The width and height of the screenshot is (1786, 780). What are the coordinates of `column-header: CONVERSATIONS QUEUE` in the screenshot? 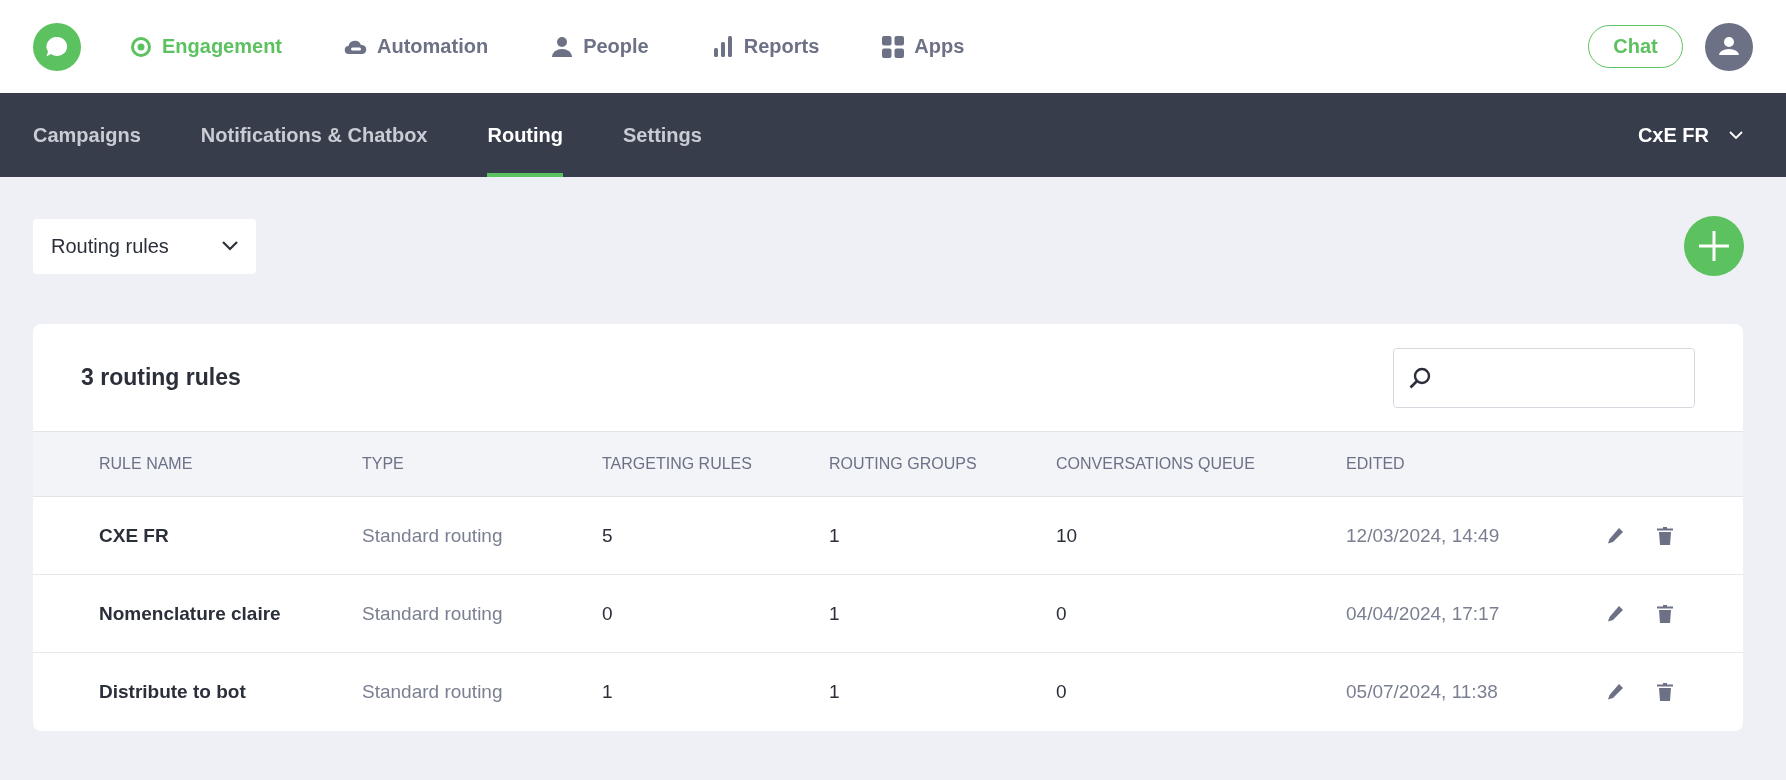 It's located at (1156, 464).